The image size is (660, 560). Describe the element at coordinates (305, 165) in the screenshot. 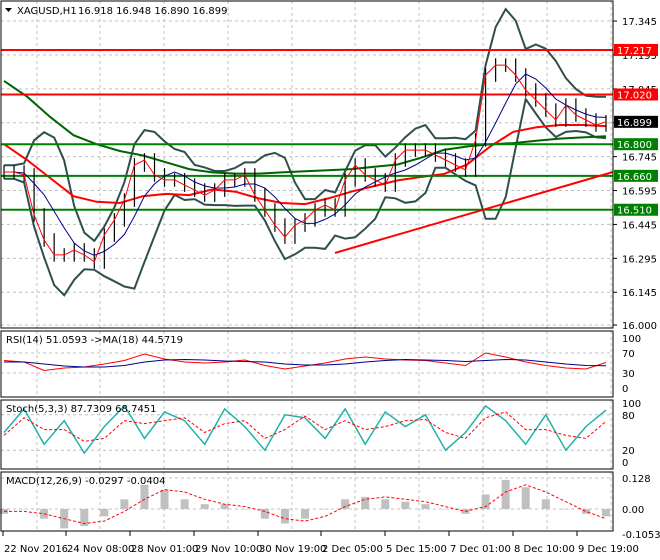

I see `ma-red-line` at that location.